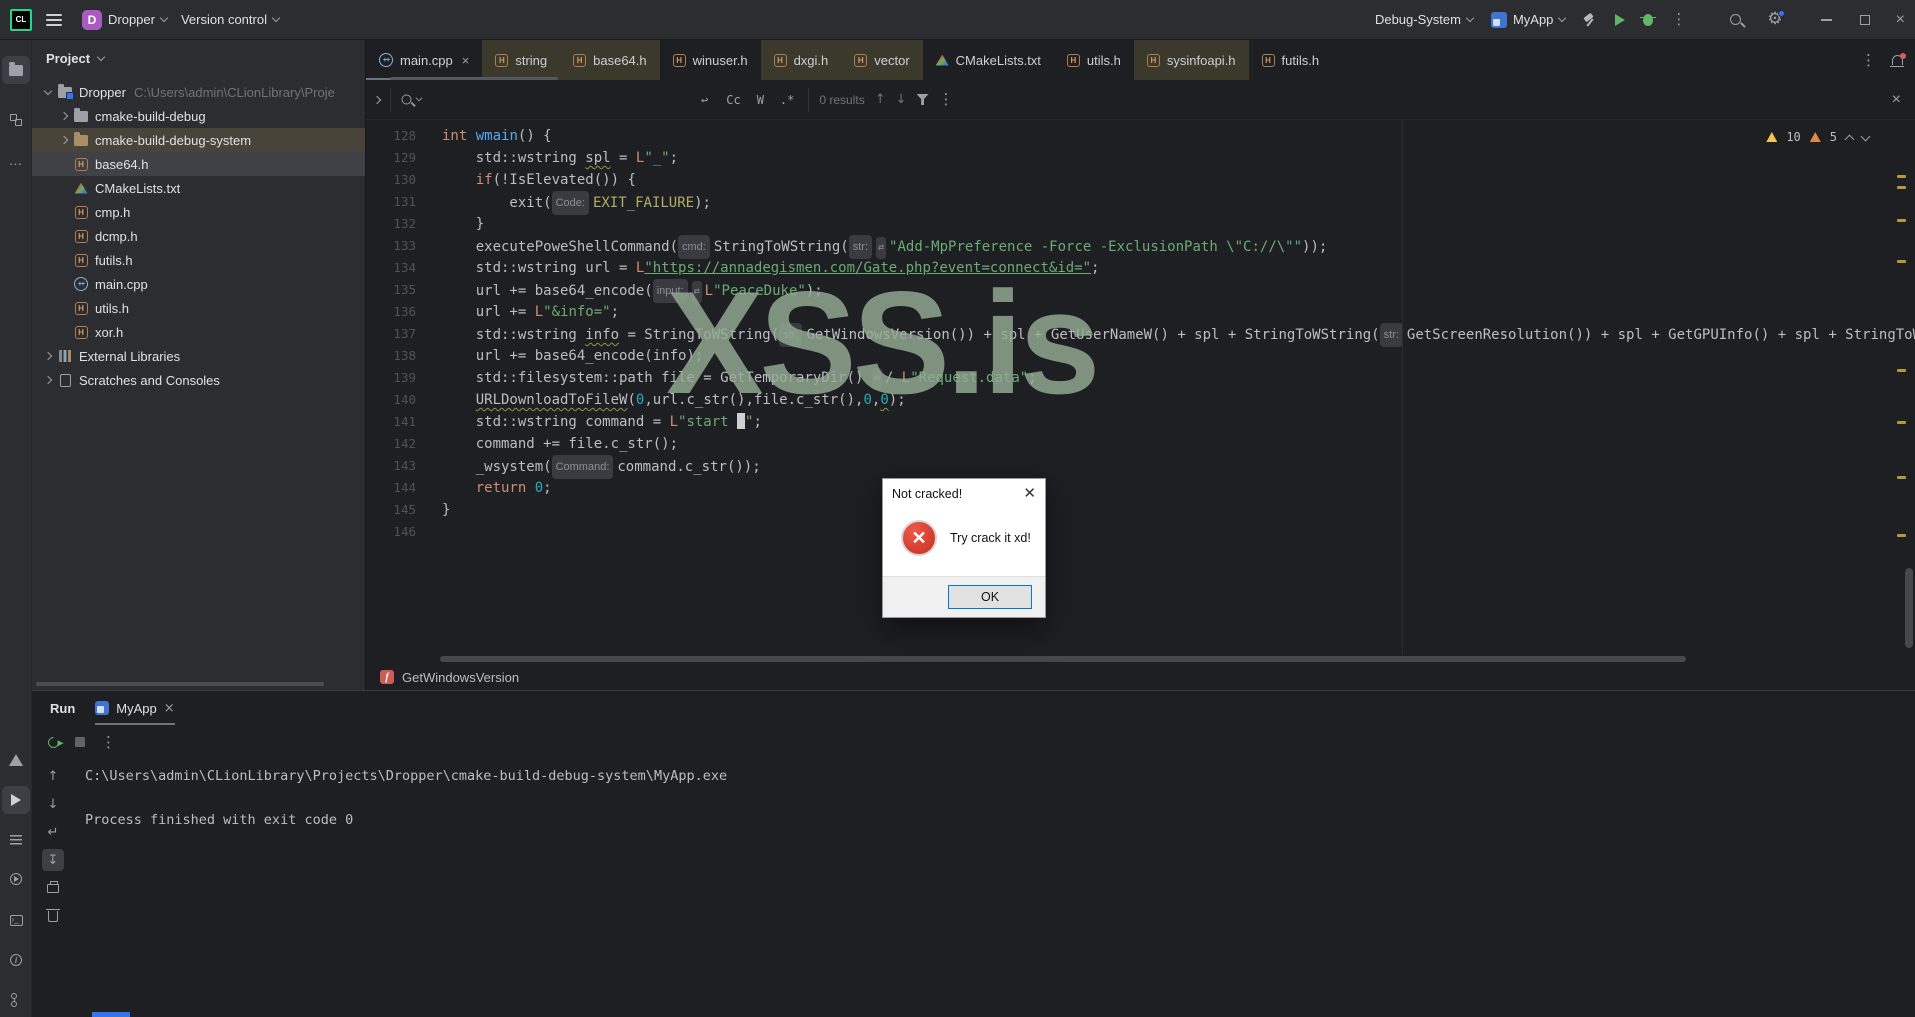  What do you see at coordinates (16, 800) in the screenshot?
I see `stripe-runtool-button` at bounding box center [16, 800].